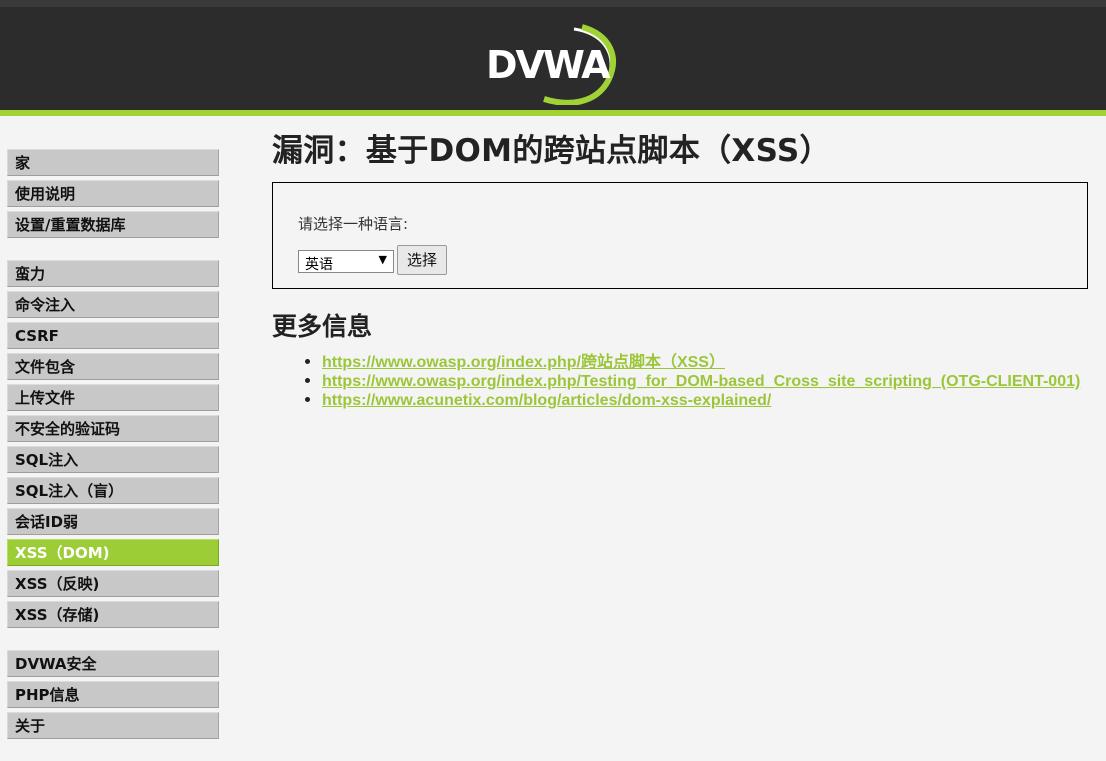 Image resolution: width=1106 pixels, height=761 pixels. Describe the element at coordinates (422, 260) in the screenshot. I see `select-submit-button: 选择` at that location.